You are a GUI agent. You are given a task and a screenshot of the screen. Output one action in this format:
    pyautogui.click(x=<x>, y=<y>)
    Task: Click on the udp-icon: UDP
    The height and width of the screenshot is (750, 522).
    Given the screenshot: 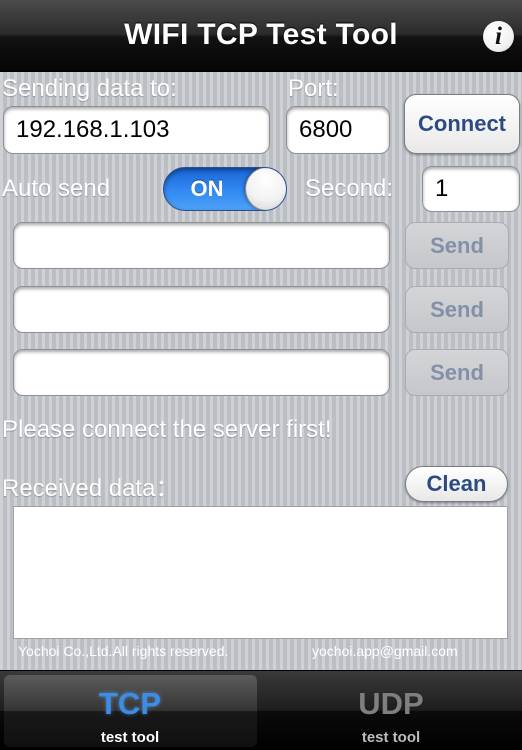 What is the action you would take?
    pyautogui.click(x=391, y=703)
    